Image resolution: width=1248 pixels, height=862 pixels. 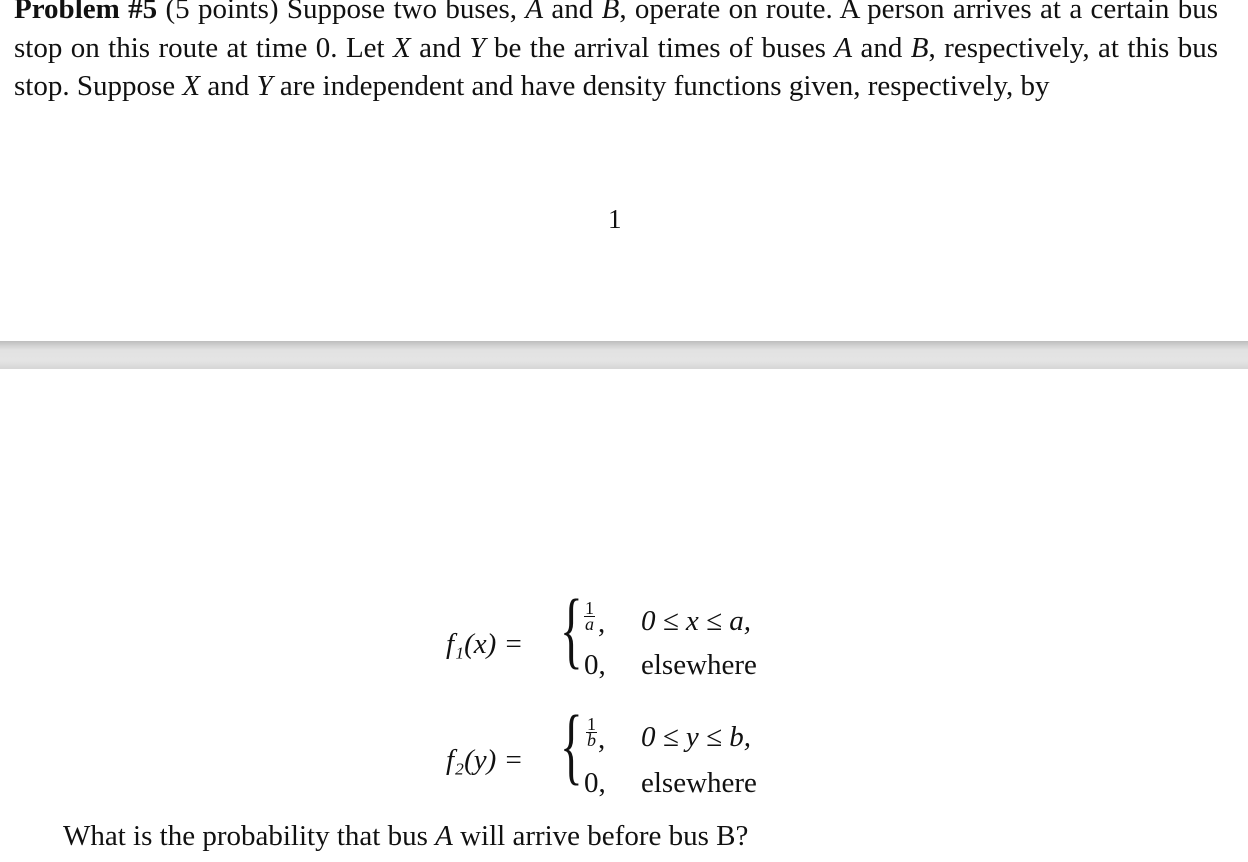 I want to click on text: be the arrival times of buses, so click(x=660, y=47).